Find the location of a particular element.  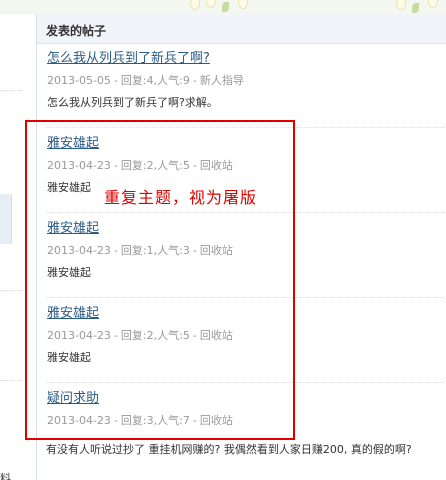

post-date: 2013-05-05 is located at coordinates (79, 80).